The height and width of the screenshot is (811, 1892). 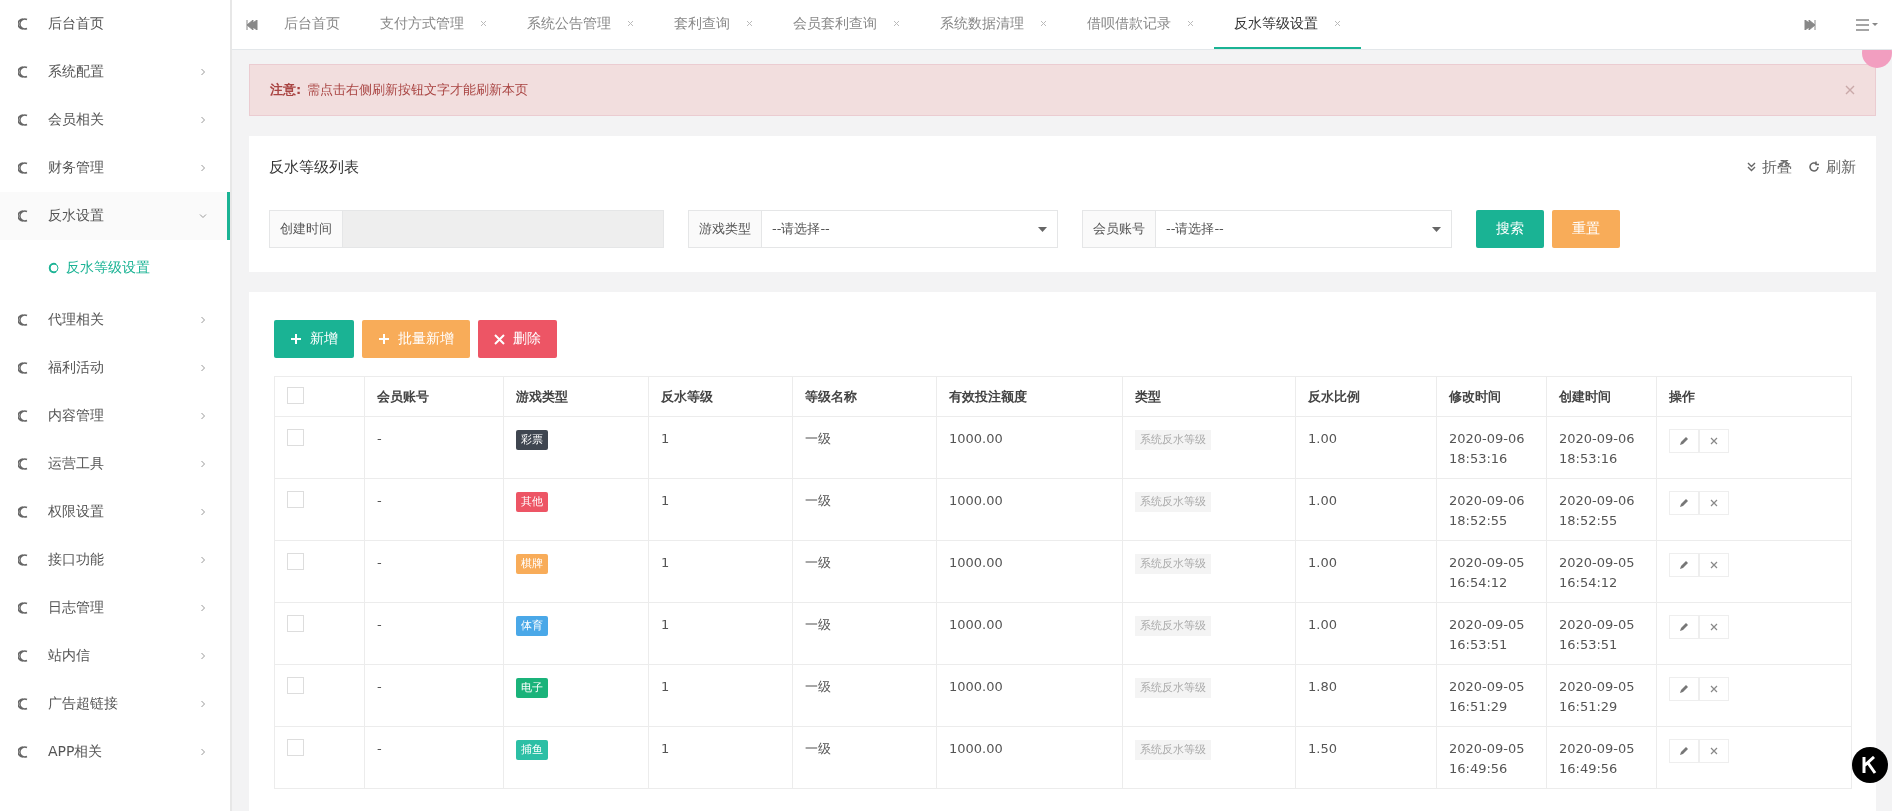 What do you see at coordinates (466, 229) in the screenshot?
I see `input-field: 创建时间` at bounding box center [466, 229].